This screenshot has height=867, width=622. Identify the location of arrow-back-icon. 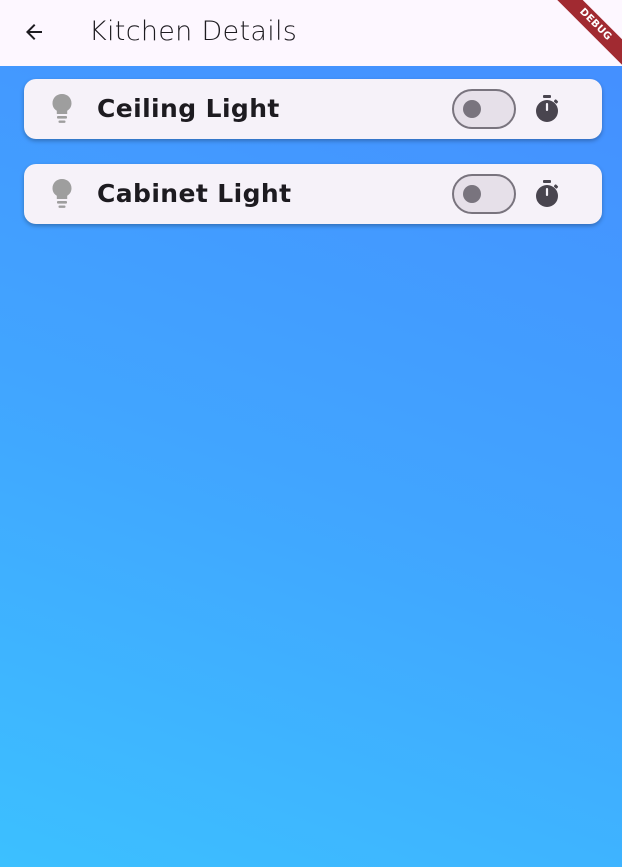
(34, 32).